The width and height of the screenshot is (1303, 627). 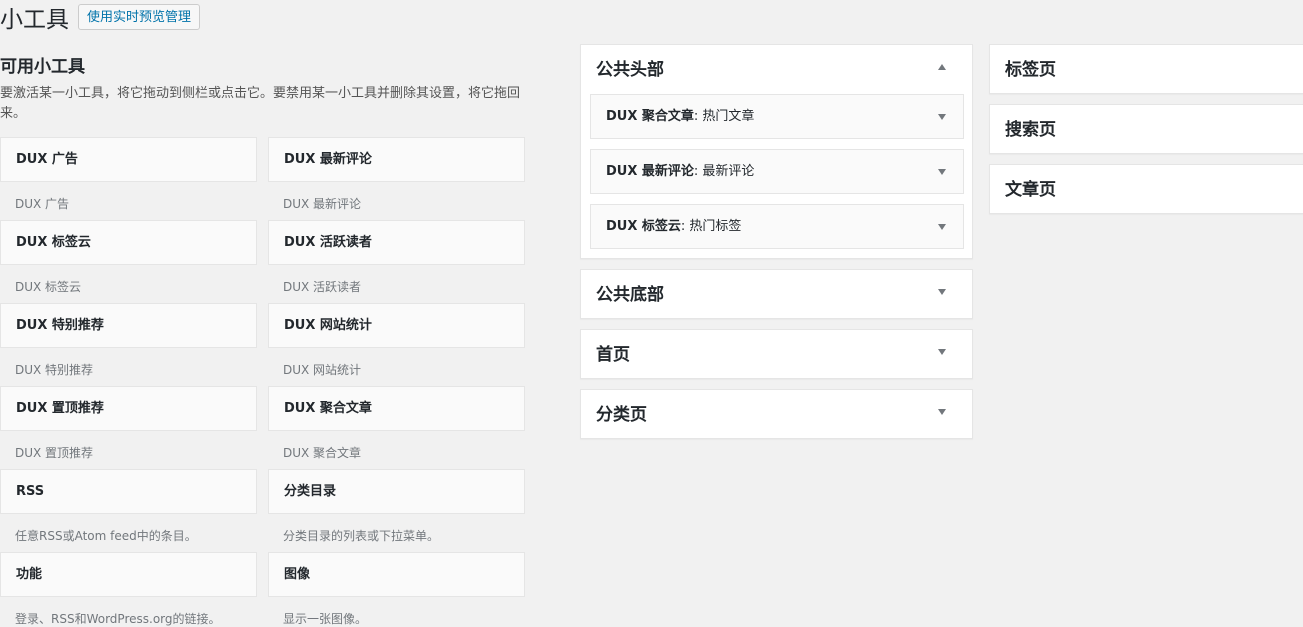 I want to click on sidebar-widget: DUX 聚合文章: 热门文章, so click(x=777, y=116).